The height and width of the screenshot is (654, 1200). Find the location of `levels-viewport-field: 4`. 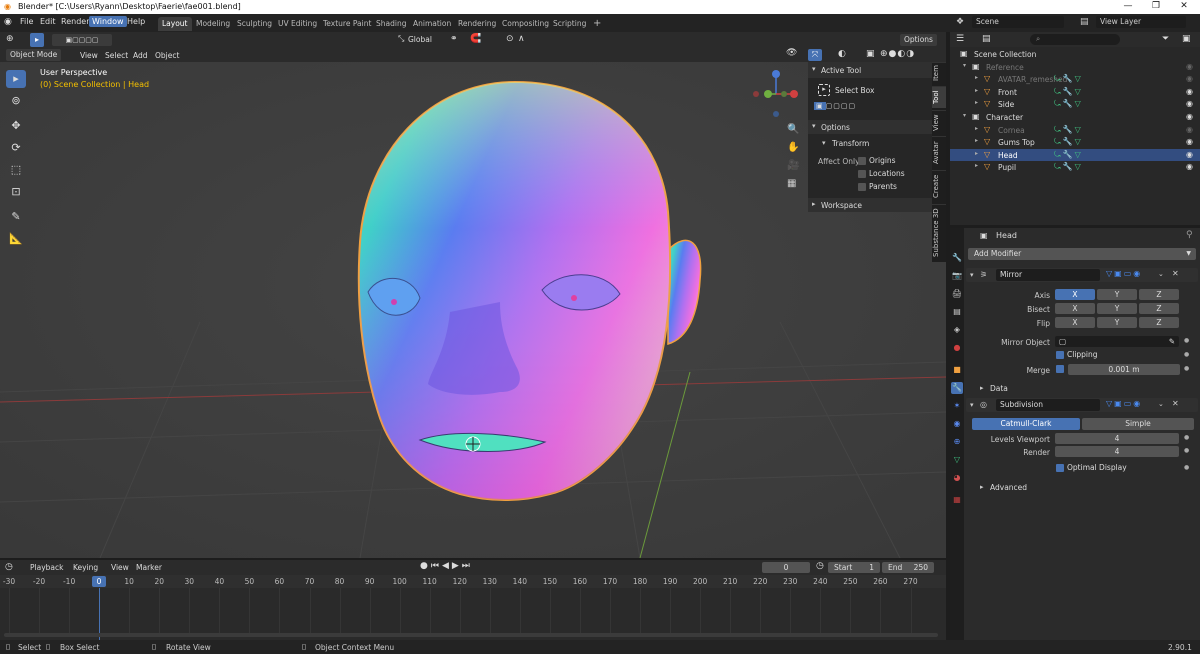

levels-viewport-field: 4 is located at coordinates (1117, 438).